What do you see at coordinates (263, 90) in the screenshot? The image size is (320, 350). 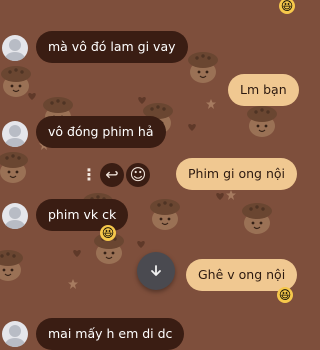 I see `outgoing-message-bubble: Lm bạn` at bounding box center [263, 90].